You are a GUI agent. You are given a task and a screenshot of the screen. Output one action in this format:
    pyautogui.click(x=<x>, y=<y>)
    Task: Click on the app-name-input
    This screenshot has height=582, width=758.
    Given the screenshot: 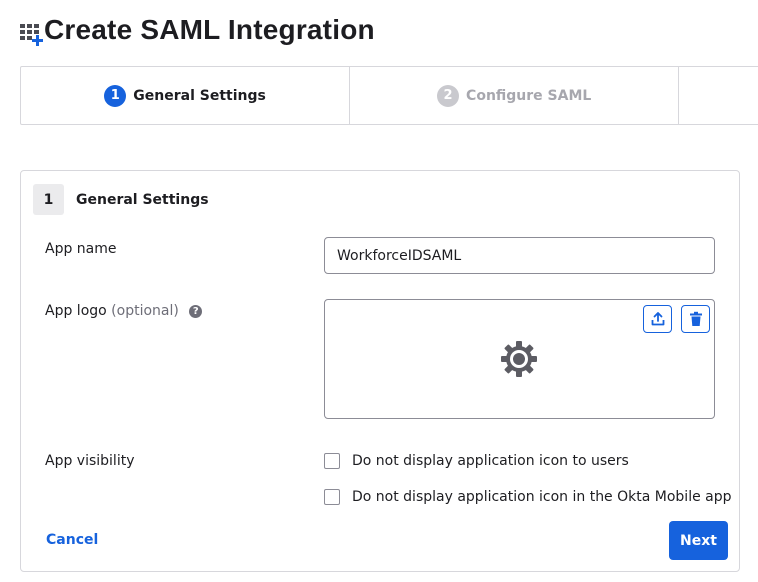 What is the action you would take?
    pyautogui.click(x=519, y=255)
    